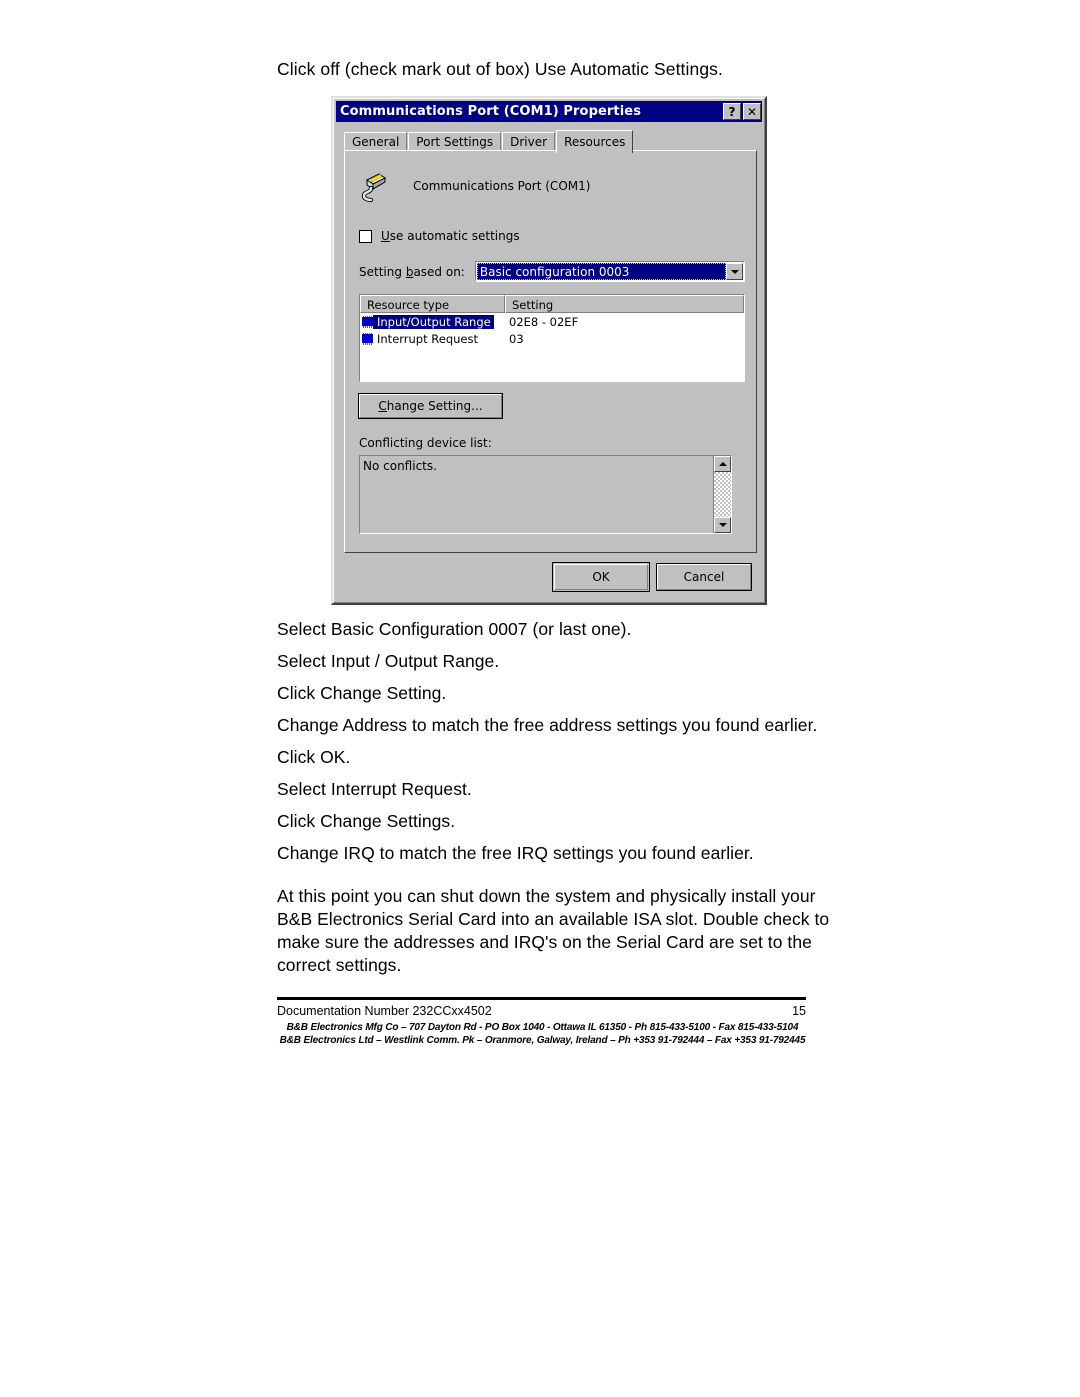  What do you see at coordinates (314, 757) in the screenshot?
I see `step-5: Click OK.` at bounding box center [314, 757].